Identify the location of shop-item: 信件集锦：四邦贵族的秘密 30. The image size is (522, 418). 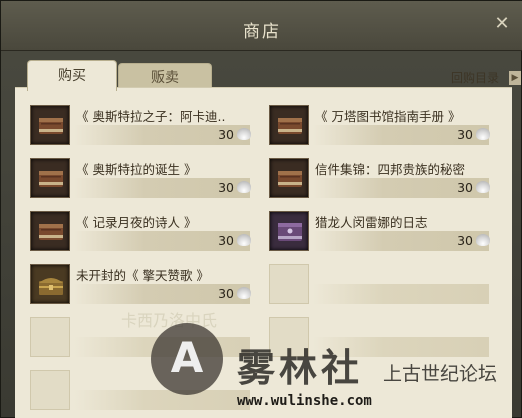
(379, 180).